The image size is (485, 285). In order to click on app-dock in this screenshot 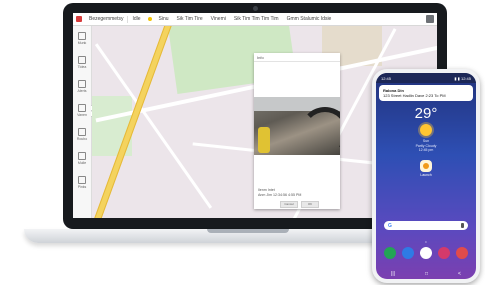, I will do `click(426, 253)`.